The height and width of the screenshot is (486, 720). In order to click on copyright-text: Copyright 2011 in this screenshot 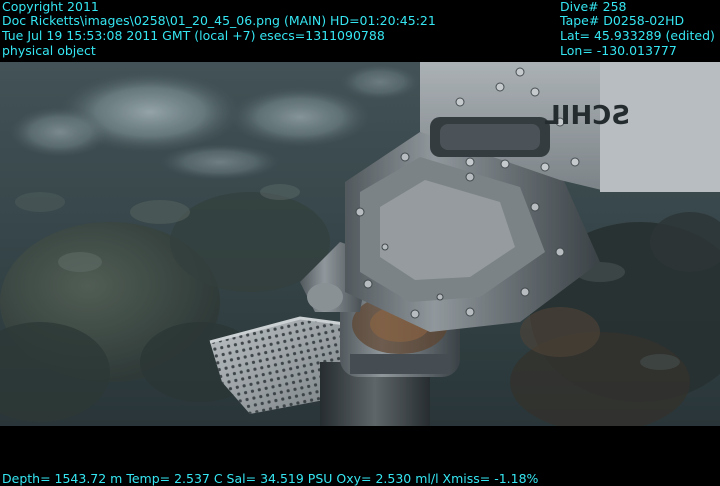, I will do `click(50, 7)`.